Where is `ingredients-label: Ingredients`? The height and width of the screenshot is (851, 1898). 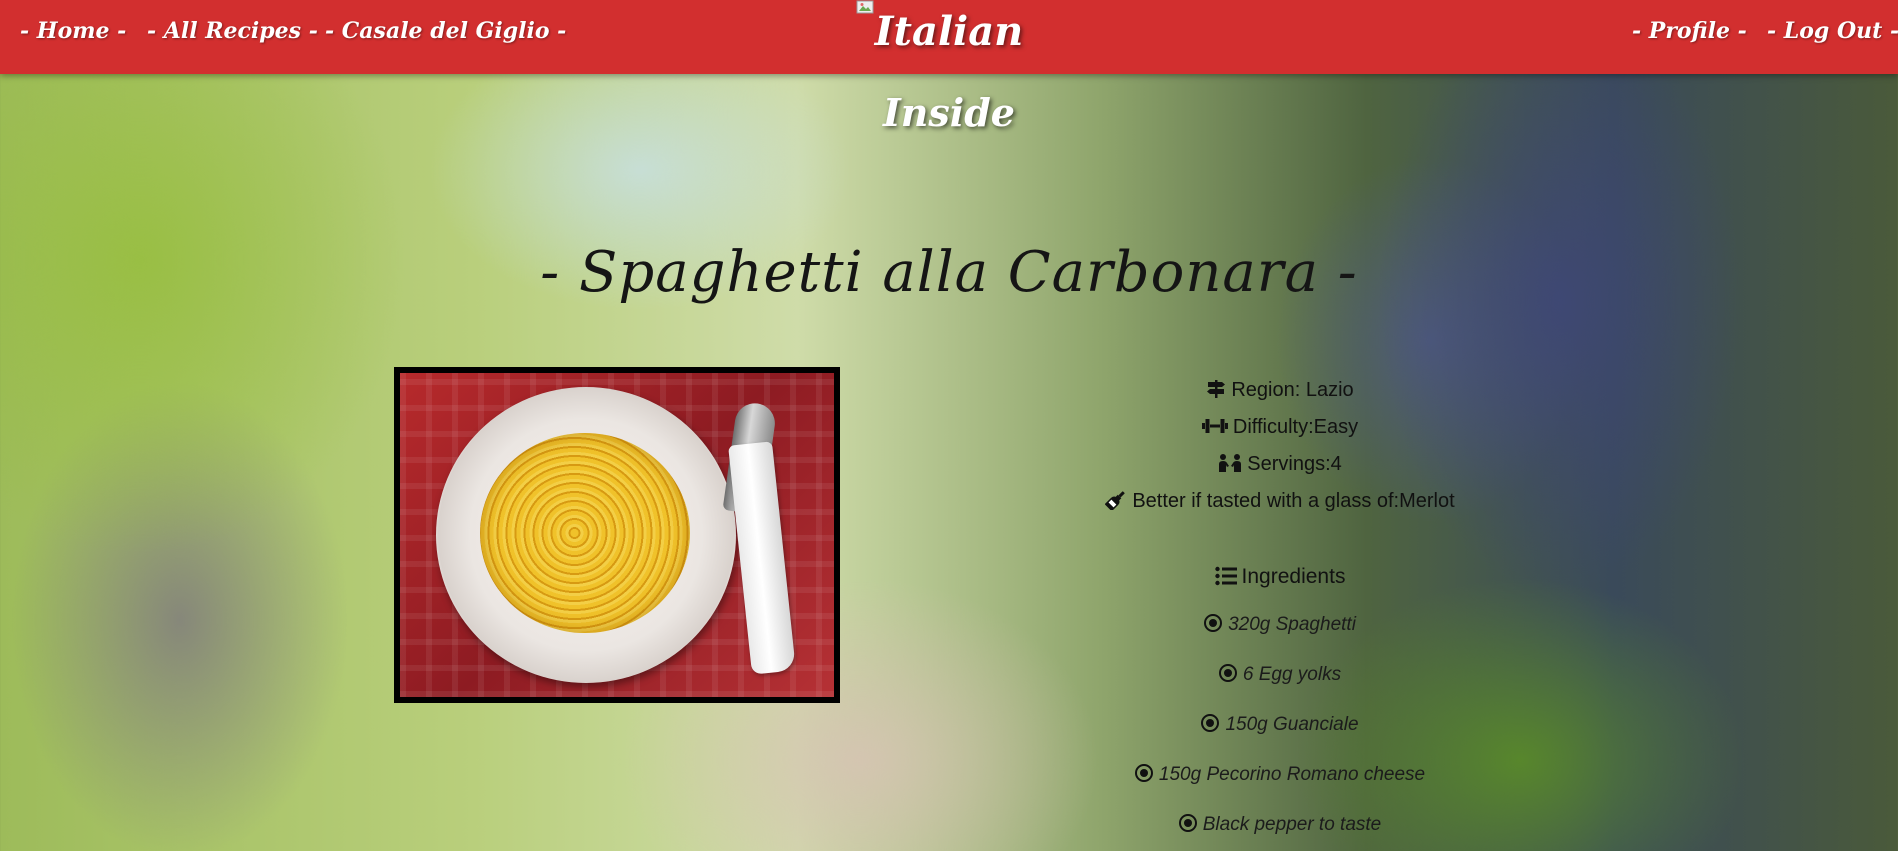
ingredients-label: Ingredients is located at coordinates (1293, 576).